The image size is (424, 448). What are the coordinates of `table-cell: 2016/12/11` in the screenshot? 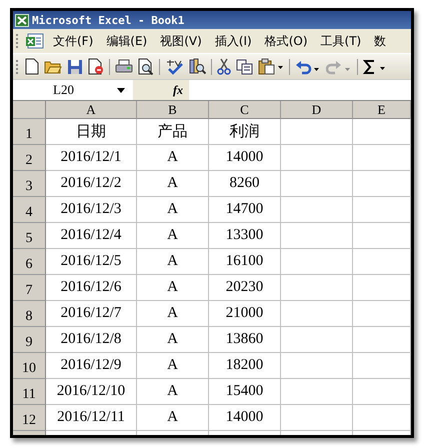 It's located at (91, 418).